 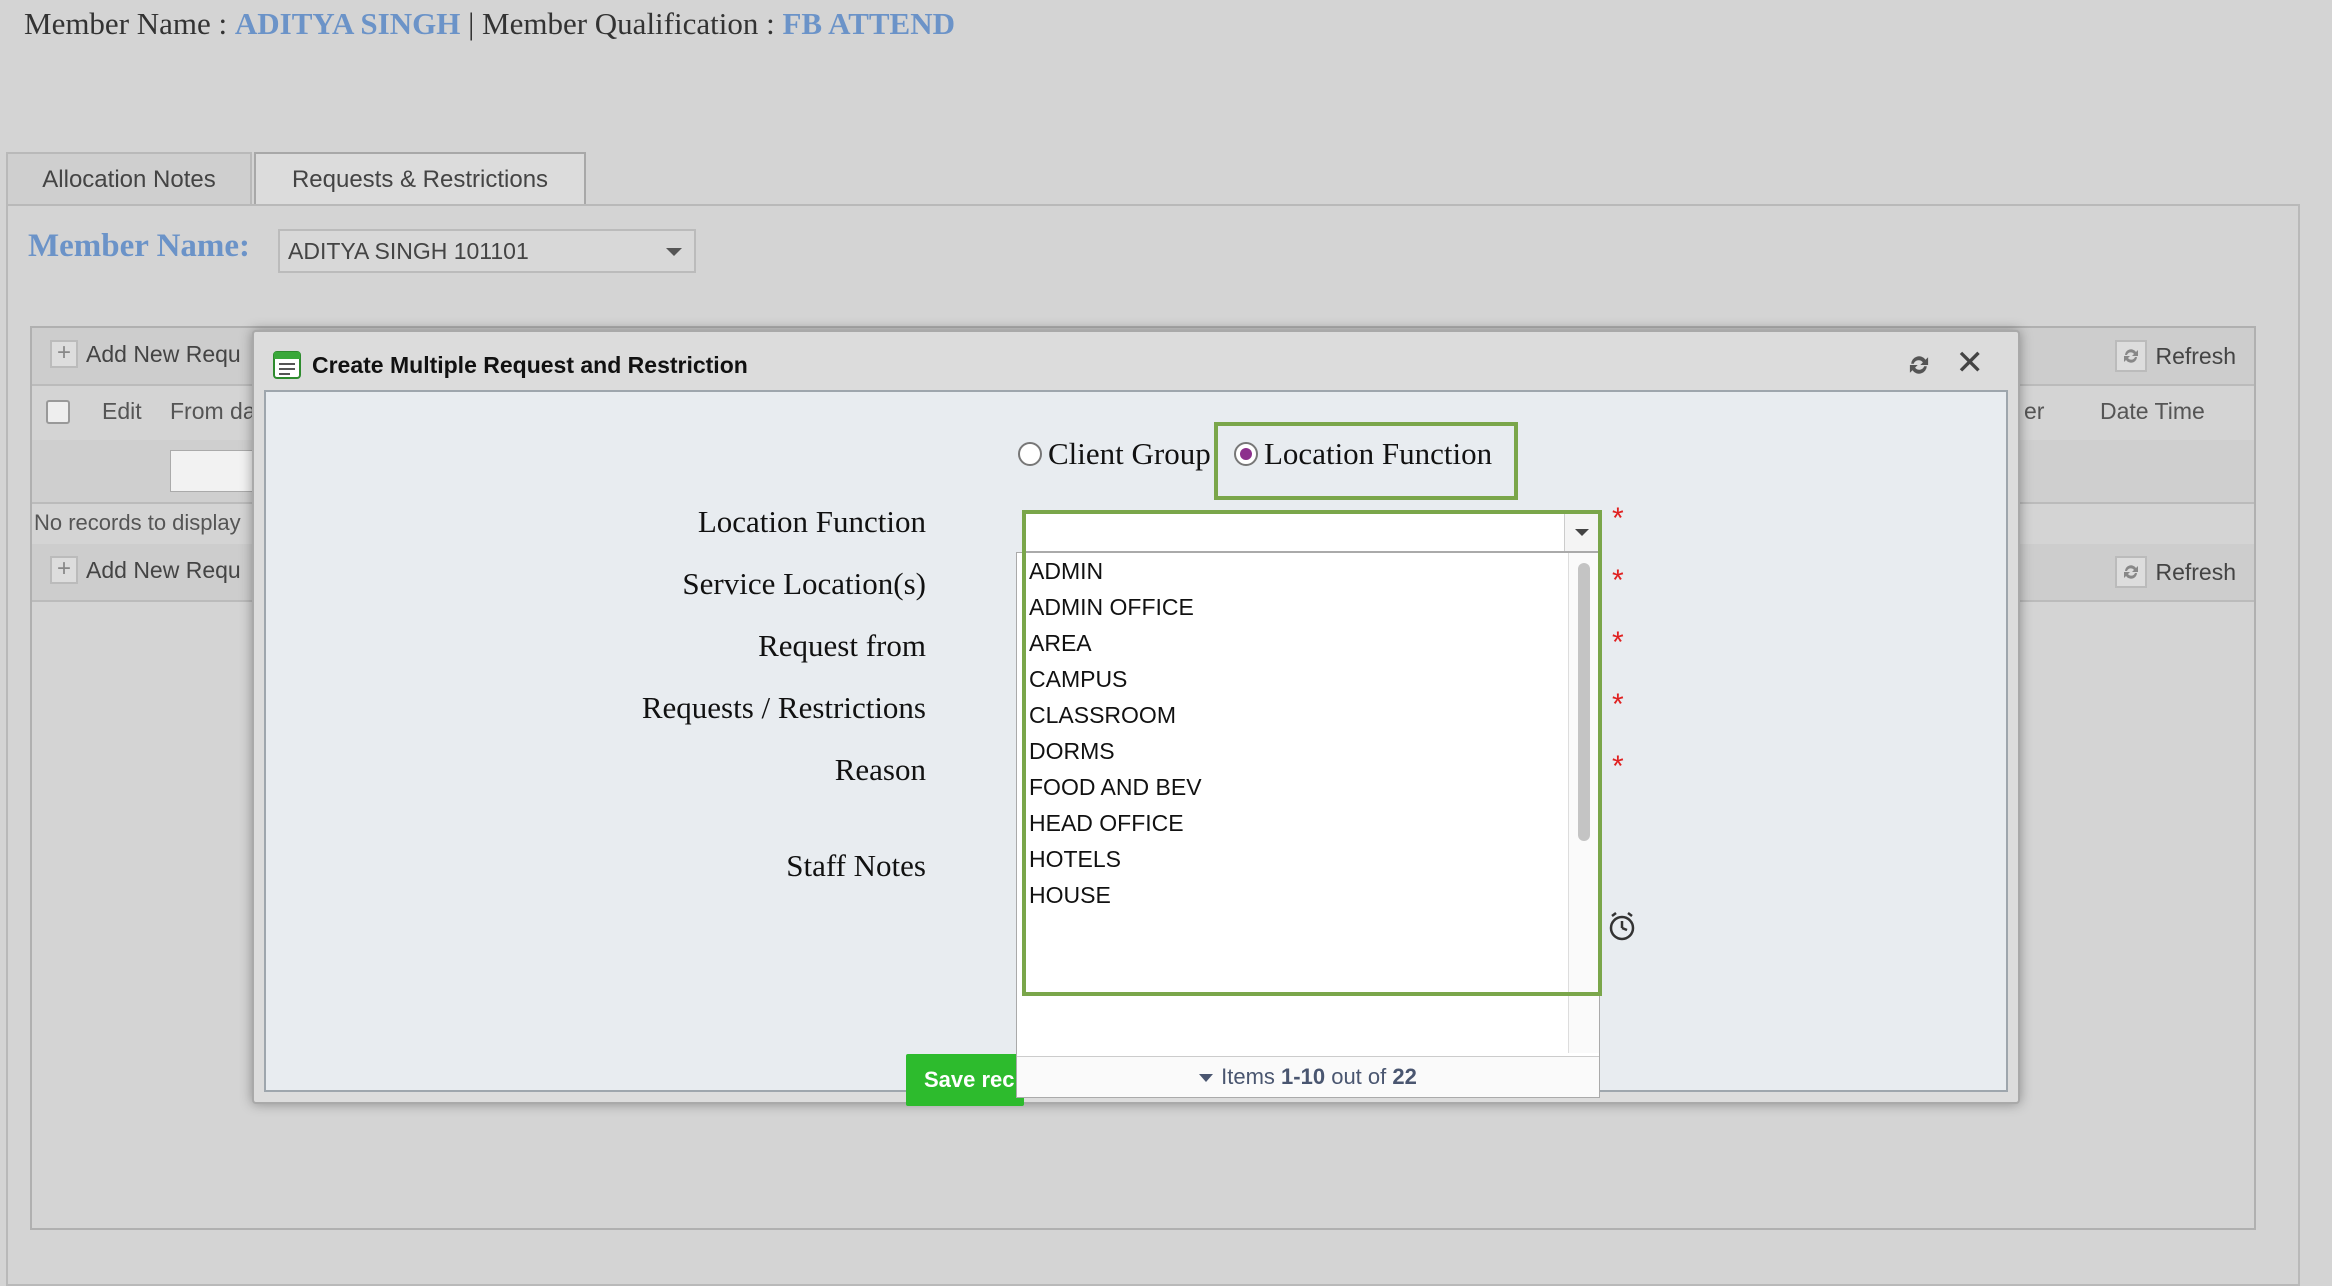 I want to click on refresh-button: Refresh, so click(x=2175, y=356).